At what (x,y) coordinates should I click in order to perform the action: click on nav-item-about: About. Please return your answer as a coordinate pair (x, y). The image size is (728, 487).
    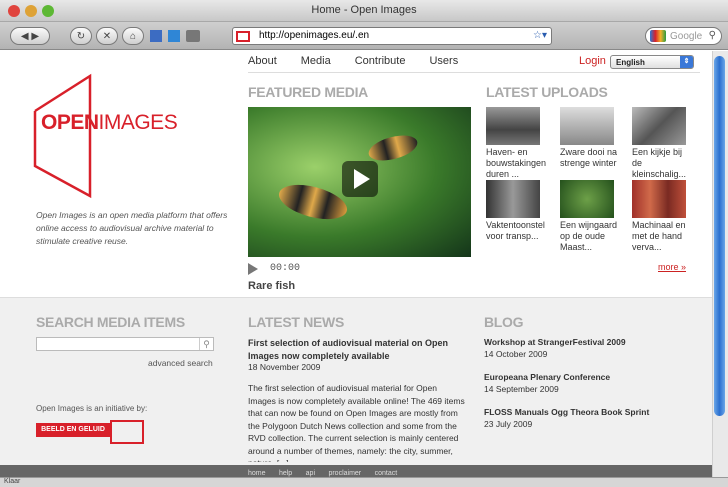
    Looking at the image, I should click on (262, 61).